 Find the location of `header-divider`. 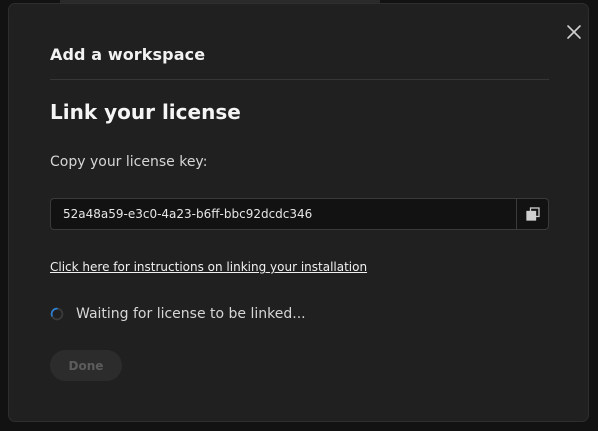

header-divider is located at coordinates (299, 79).